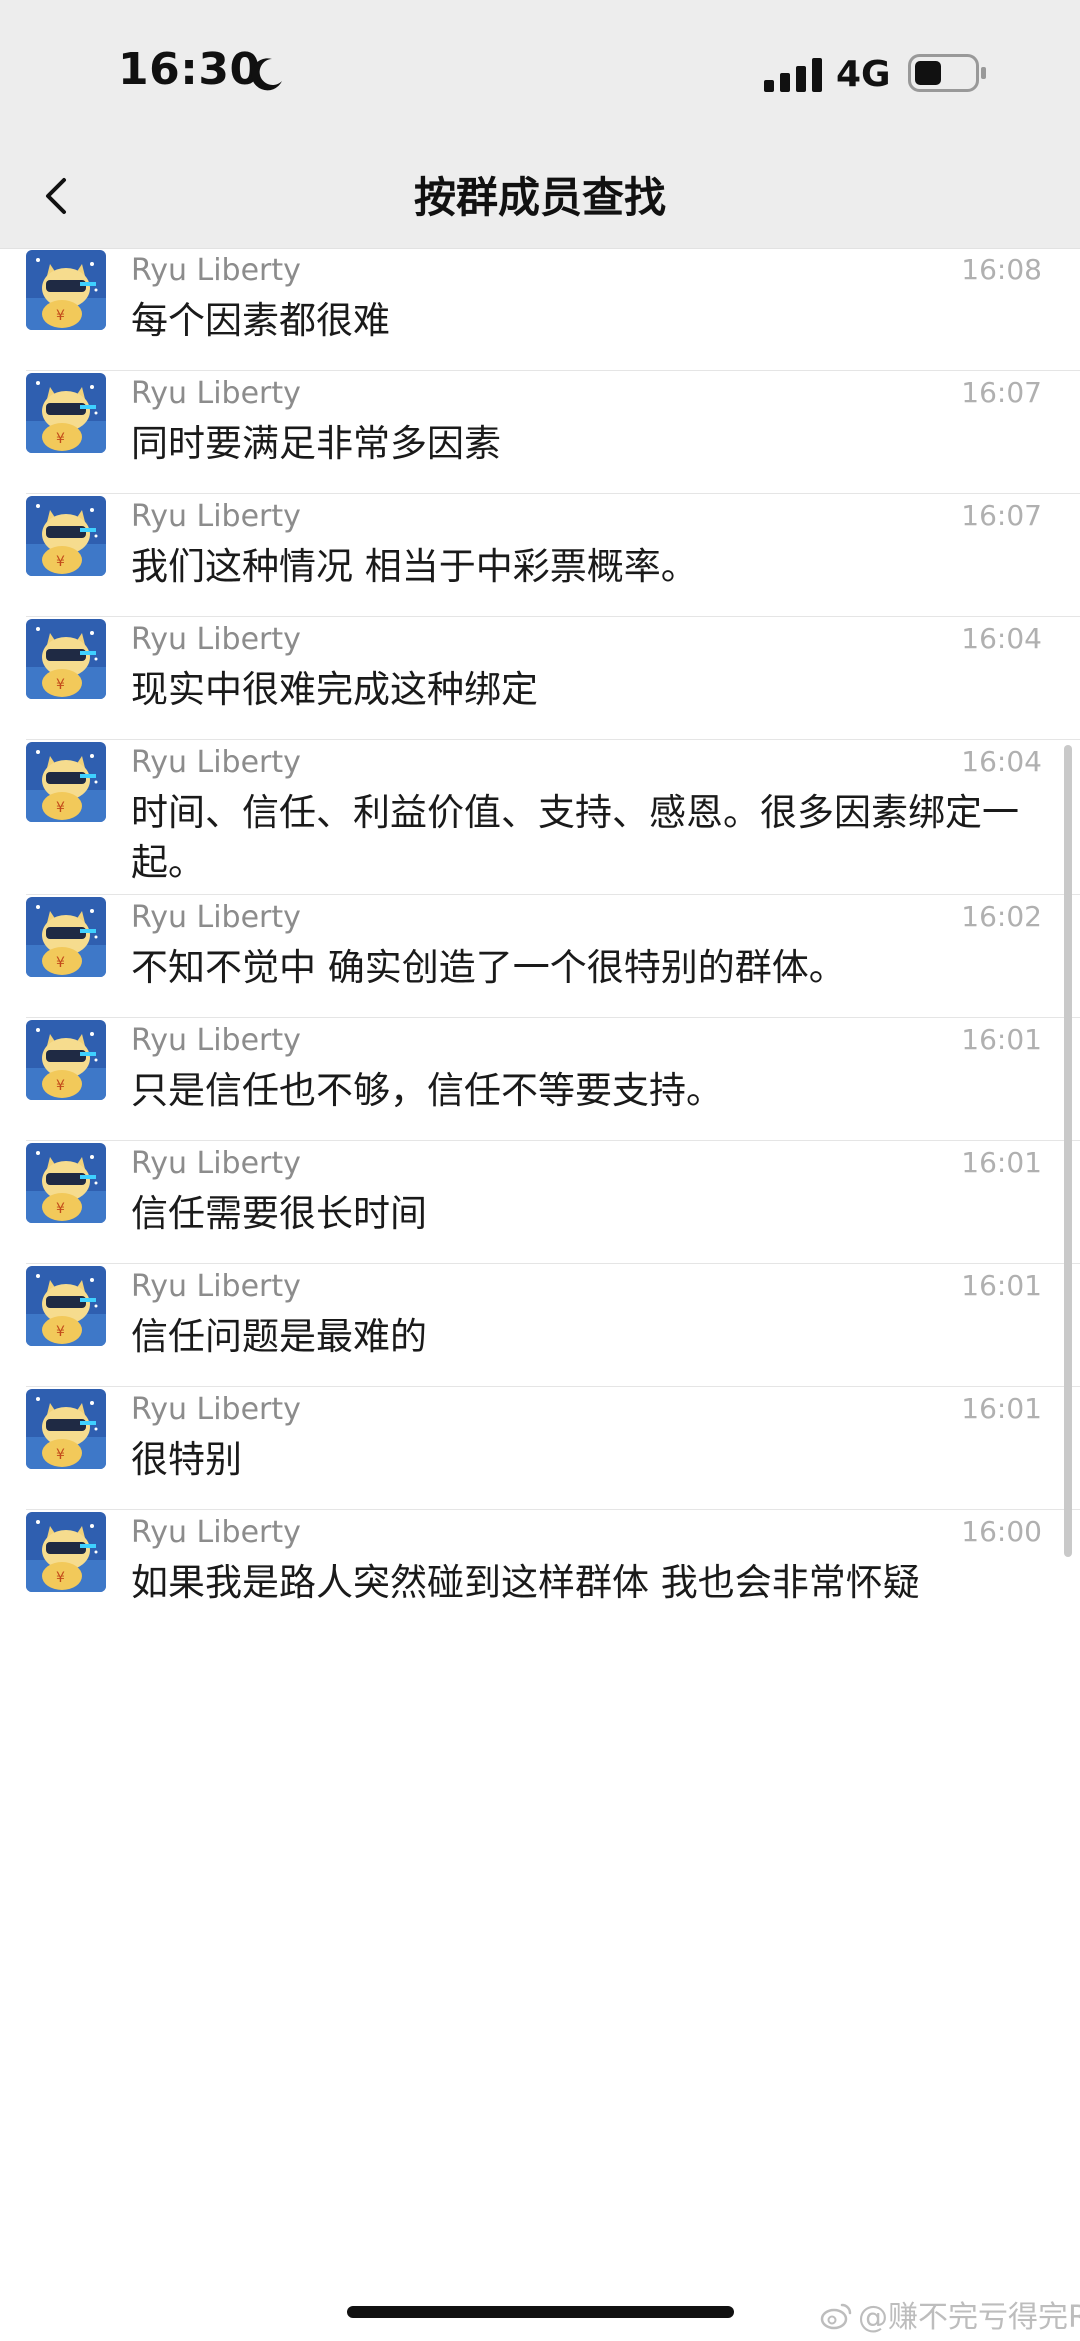 Image resolution: width=1080 pixels, height=2341 pixels. What do you see at coordinates (266, 74) in the screenshot?
I see `moon-icon` at bounding box center [266, 74].